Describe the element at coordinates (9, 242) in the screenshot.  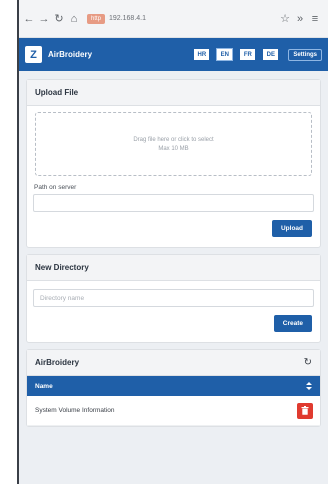
I see `left-window-edge` at that location.